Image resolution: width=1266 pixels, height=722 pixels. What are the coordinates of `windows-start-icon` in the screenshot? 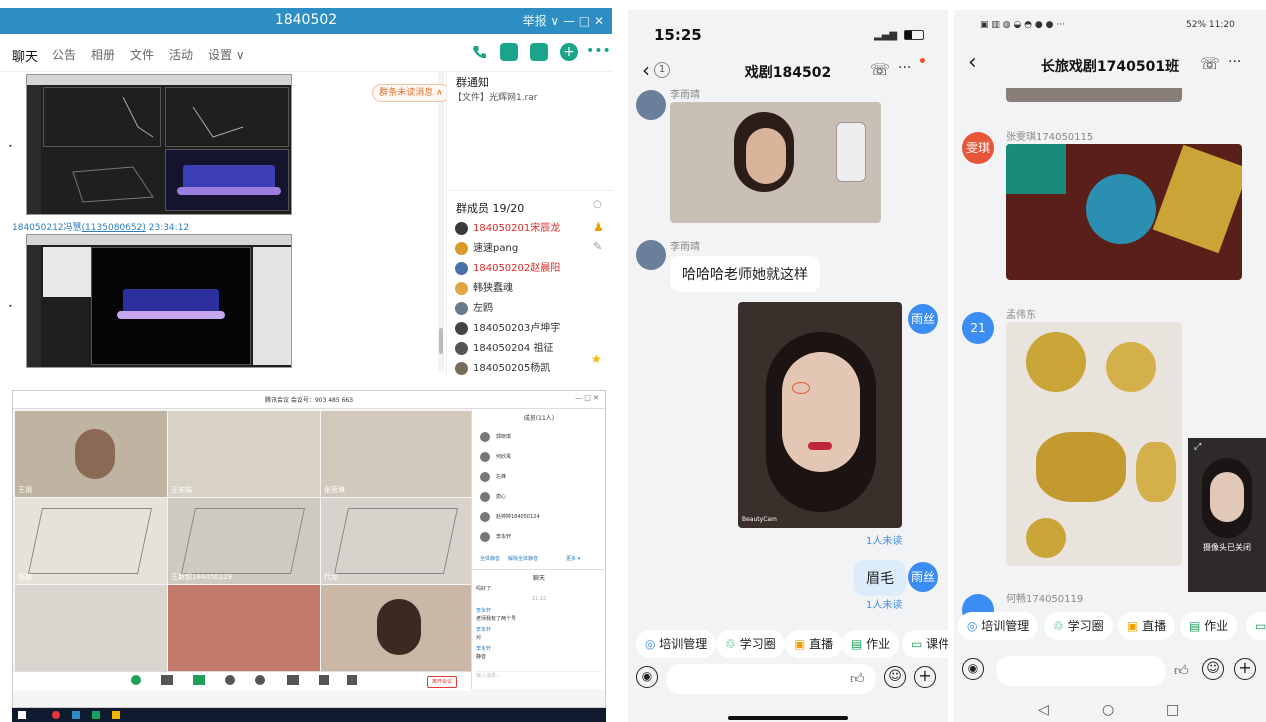 It's located at (22, 715).